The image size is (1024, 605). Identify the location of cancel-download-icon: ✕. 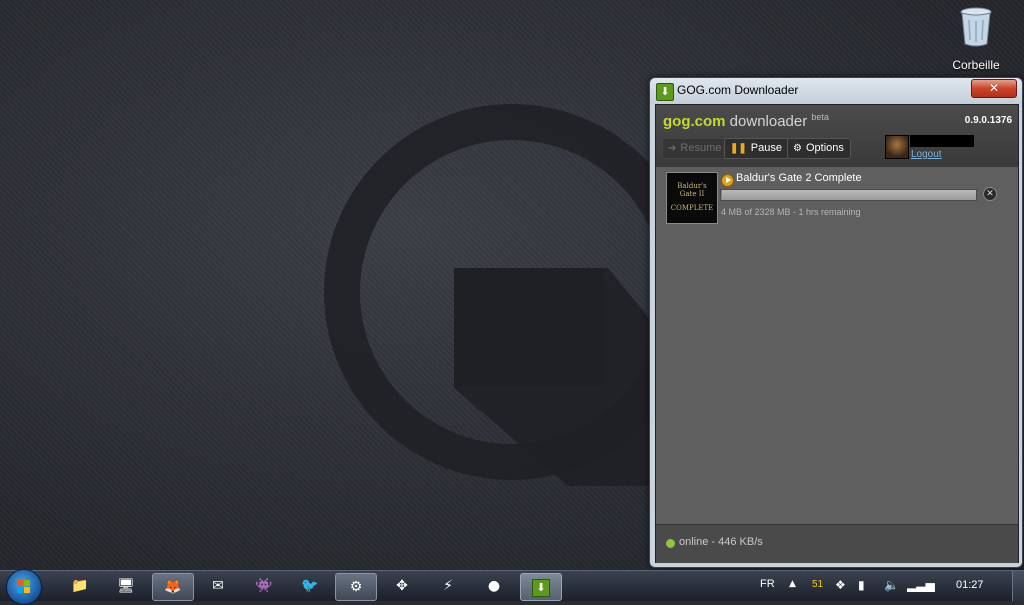
(990, 194).